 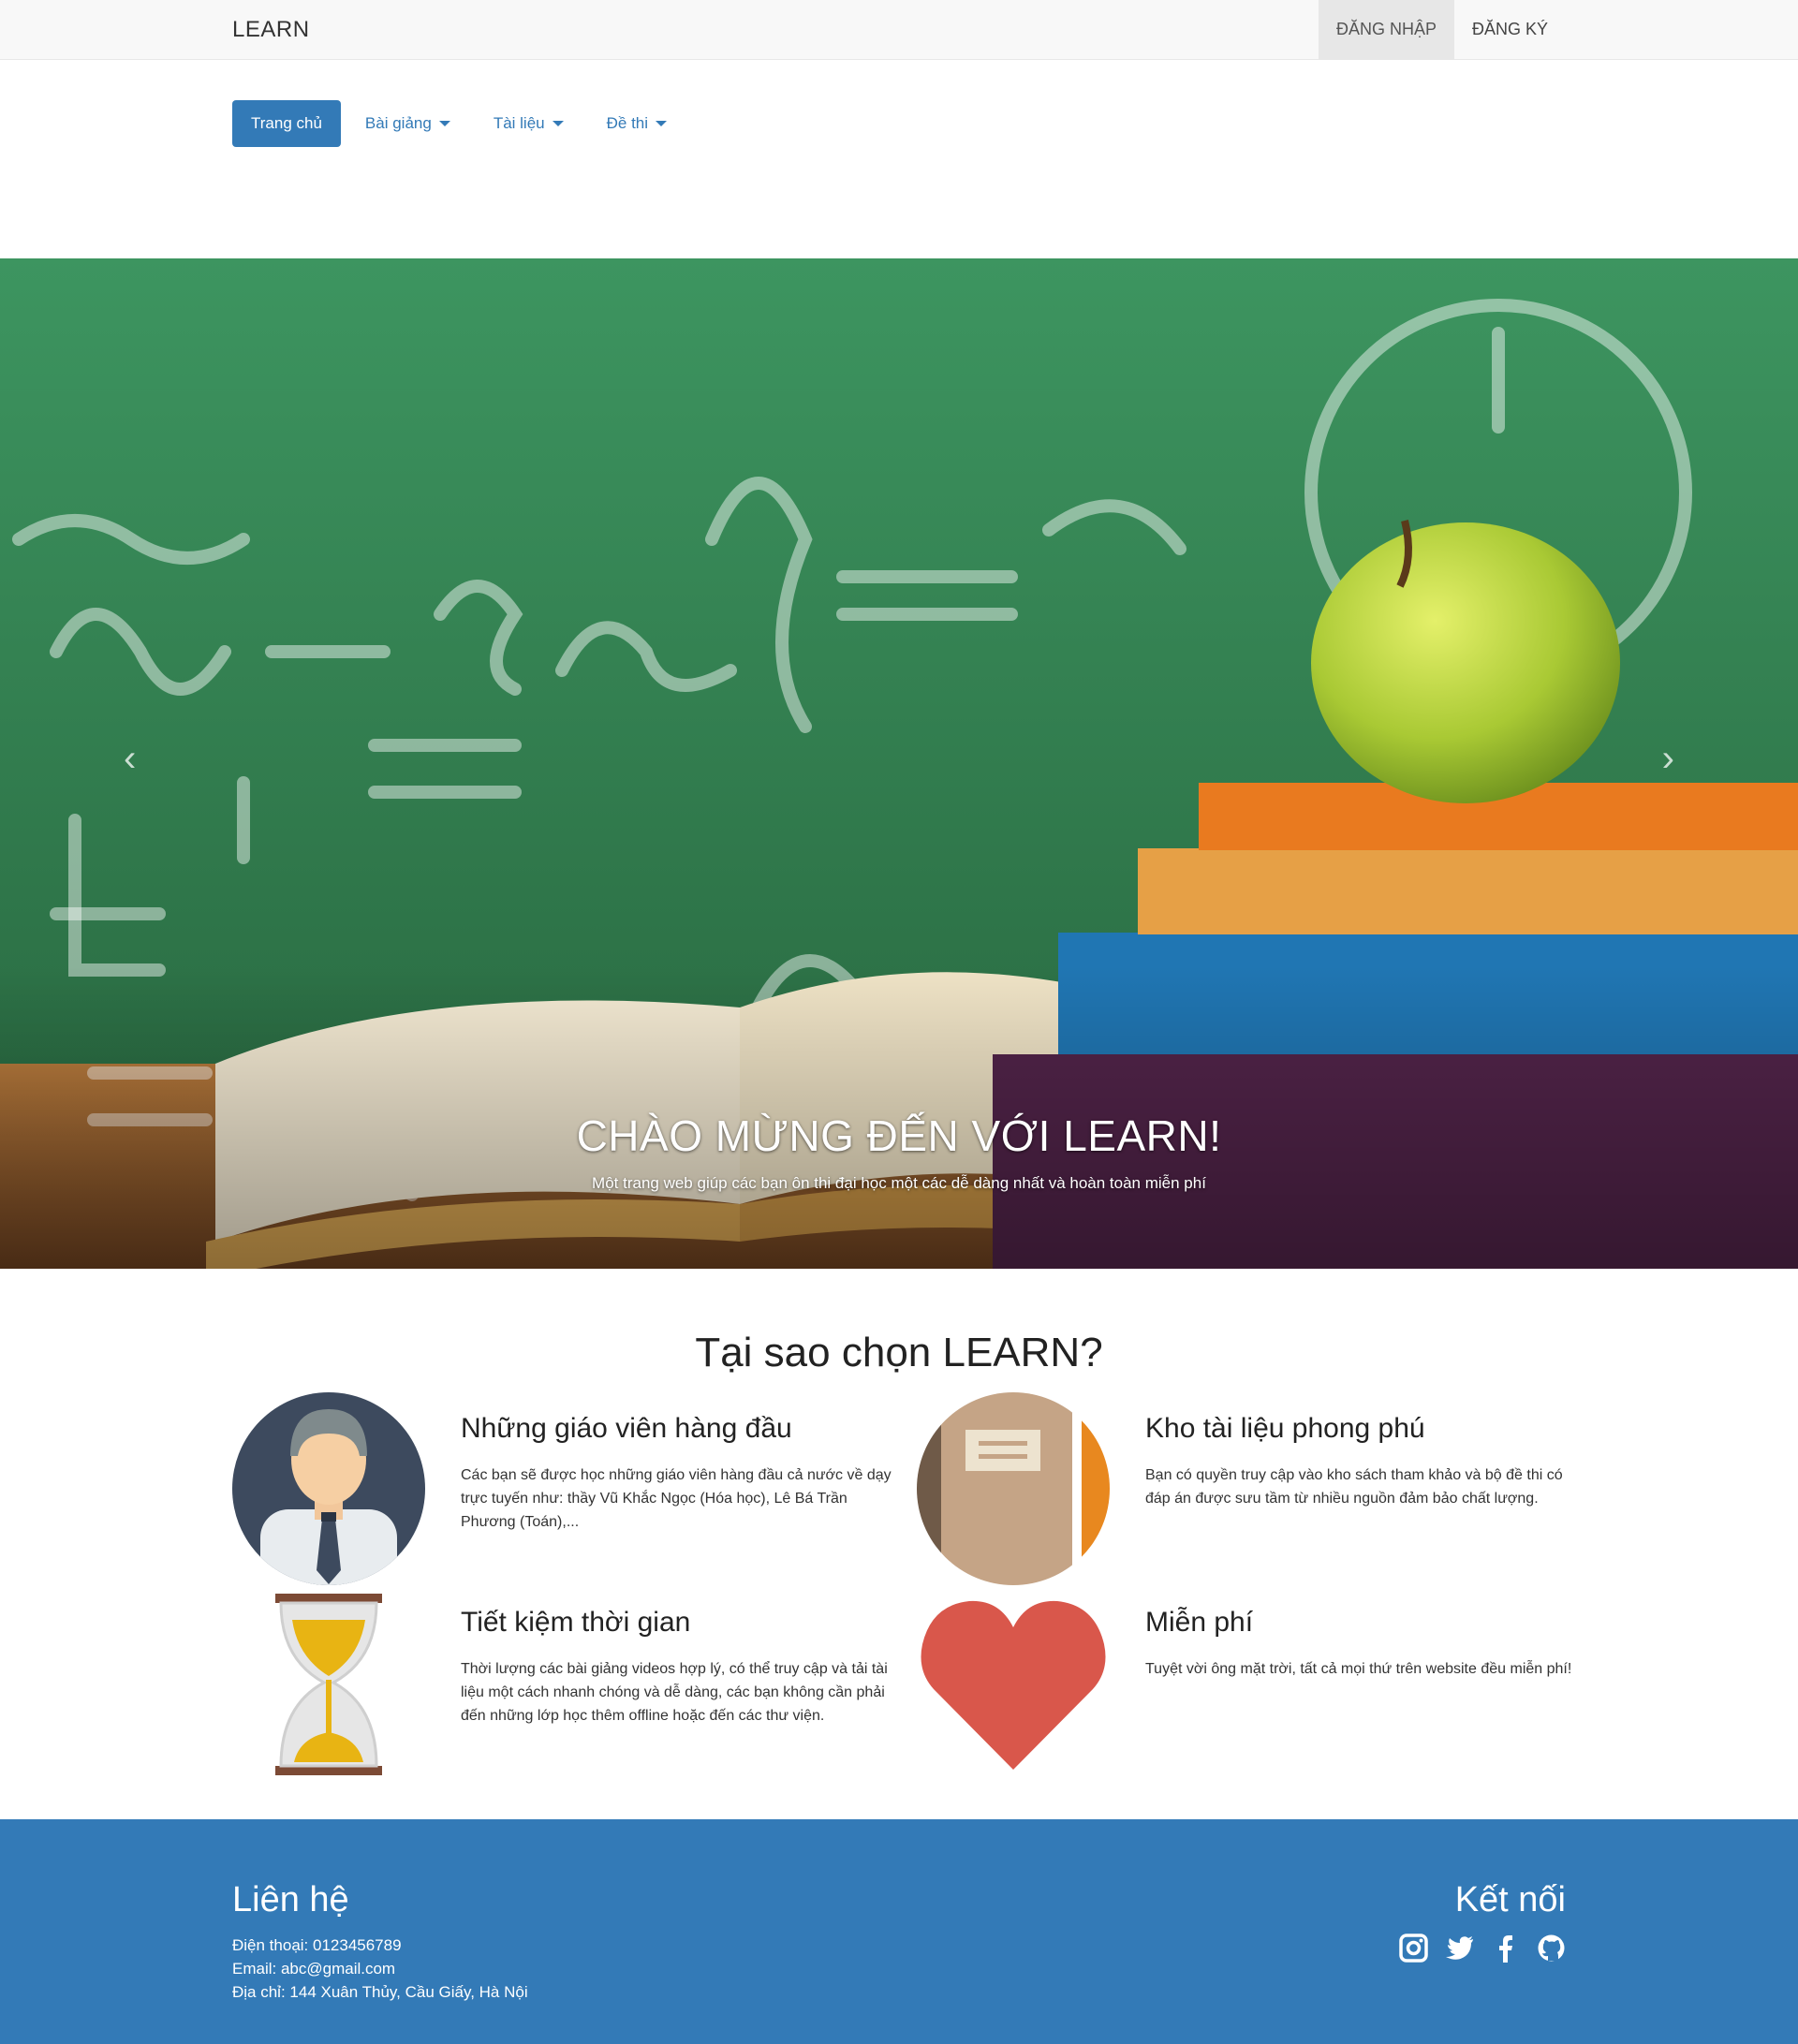 I want to click on contact-phone: Điện thoại: 0123456789, so click(x=317, y=1945).